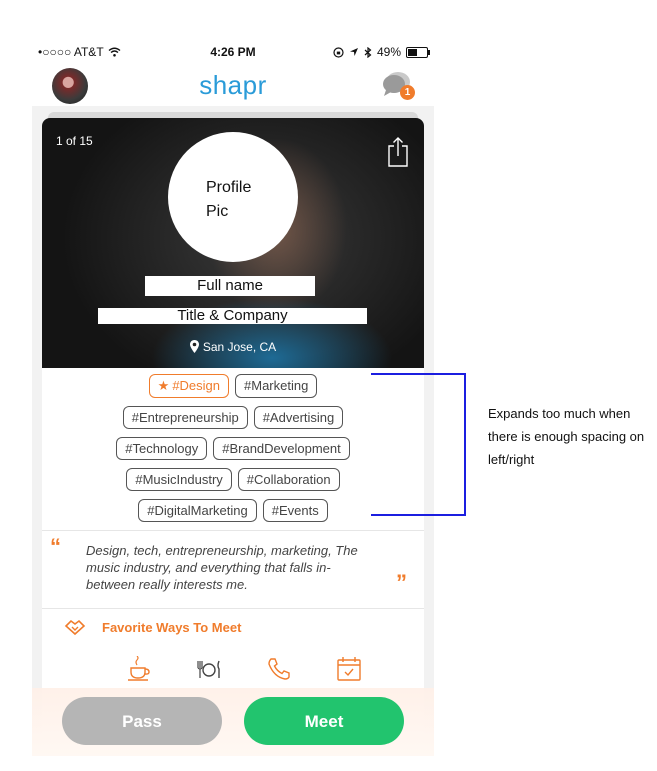 Image resolution: width=657 pixels, height=771 pixels. I want to click on ways-to-meet-icons, so click(244, 669).